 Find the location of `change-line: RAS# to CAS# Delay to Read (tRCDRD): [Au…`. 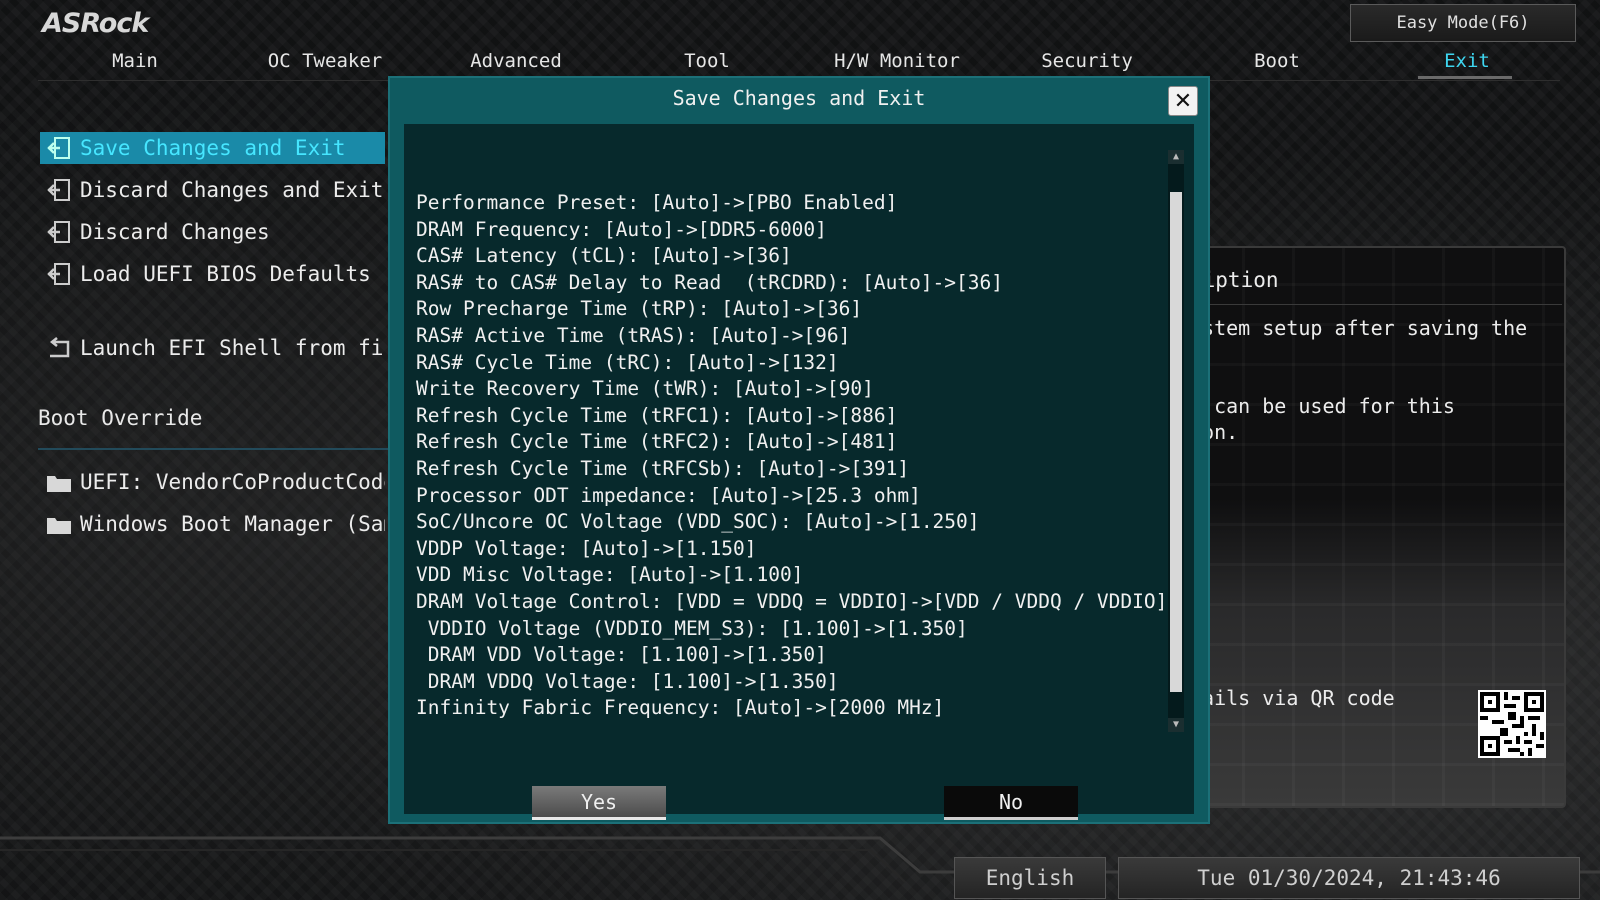

change-line: RAS# to CAS# Delay to Read (tRCDRD): [Au… is located at coordinates (709, 282).